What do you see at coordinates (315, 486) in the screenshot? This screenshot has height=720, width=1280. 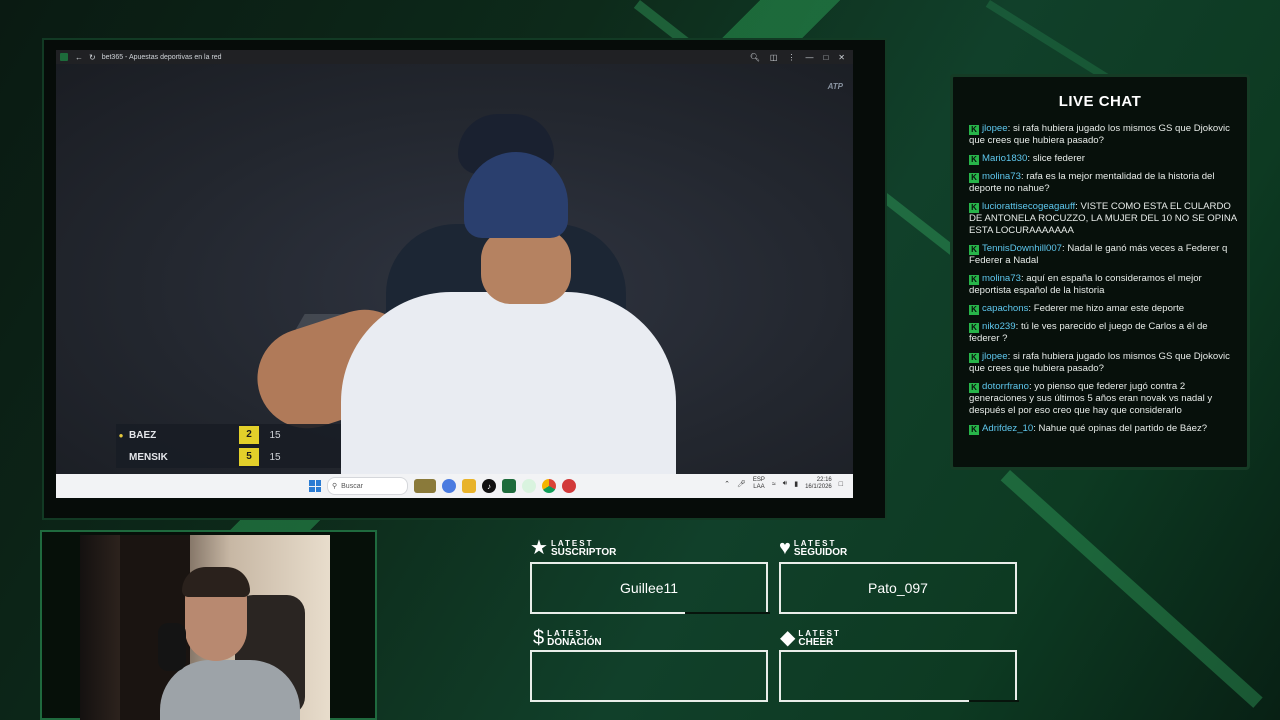 I see `start-icon` at bounding box center [315, 486].